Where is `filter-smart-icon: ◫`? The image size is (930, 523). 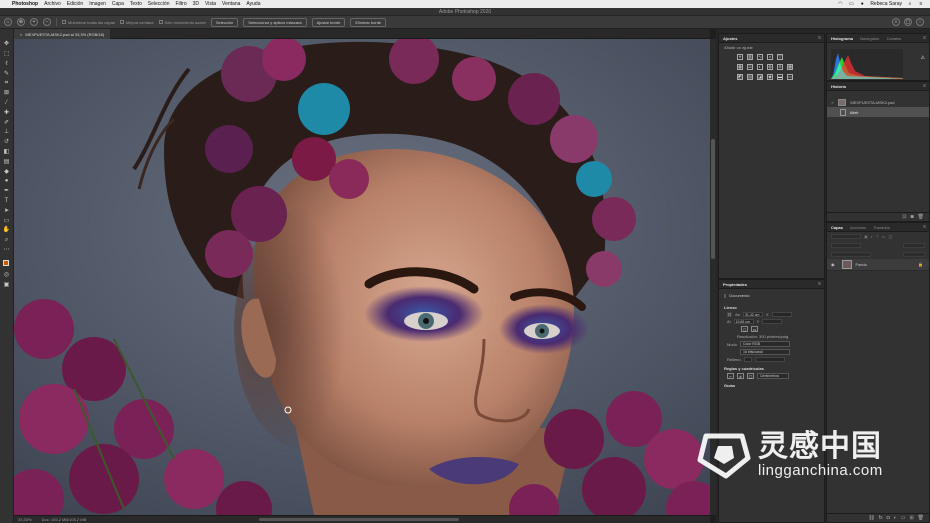
filter-smart-icon: ◫ is located at coordinates (890, 236).